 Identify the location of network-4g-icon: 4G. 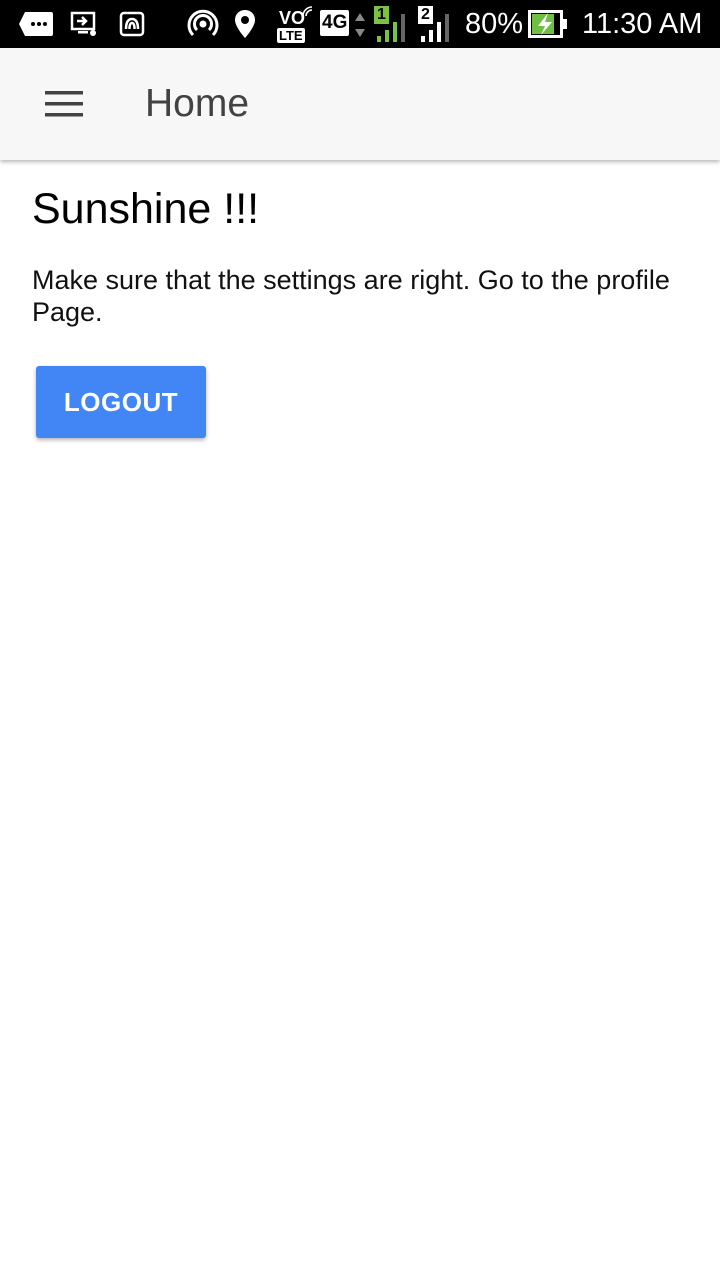
(344, 25).